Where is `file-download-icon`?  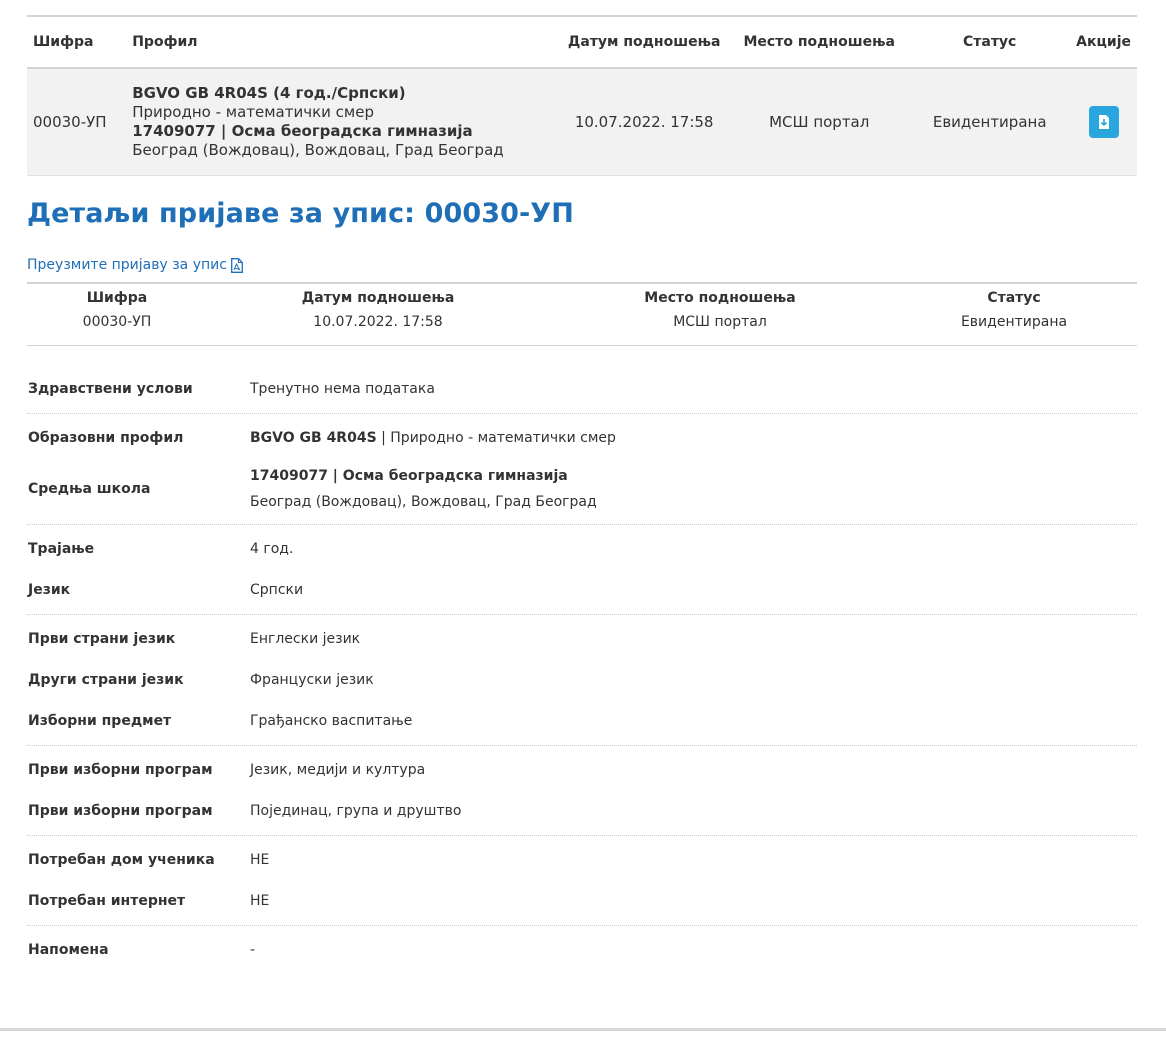
file-download-icon is located at coordinates (1103, 122).